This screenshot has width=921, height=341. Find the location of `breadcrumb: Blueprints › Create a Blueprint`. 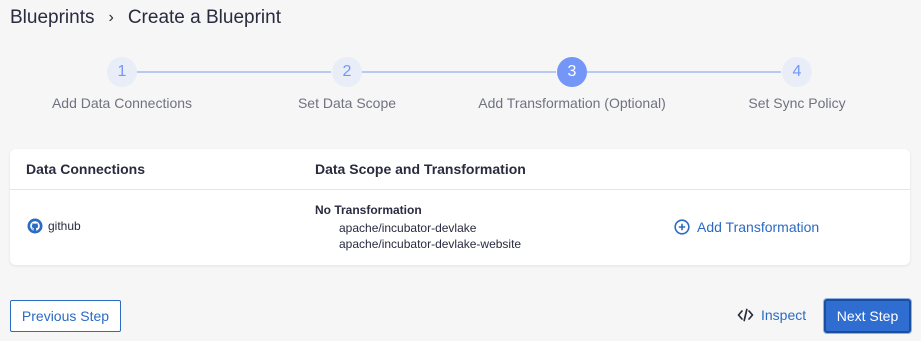

breadcrumb: Blueprints › Create a Blueprint is located at coordinates (145, 18).